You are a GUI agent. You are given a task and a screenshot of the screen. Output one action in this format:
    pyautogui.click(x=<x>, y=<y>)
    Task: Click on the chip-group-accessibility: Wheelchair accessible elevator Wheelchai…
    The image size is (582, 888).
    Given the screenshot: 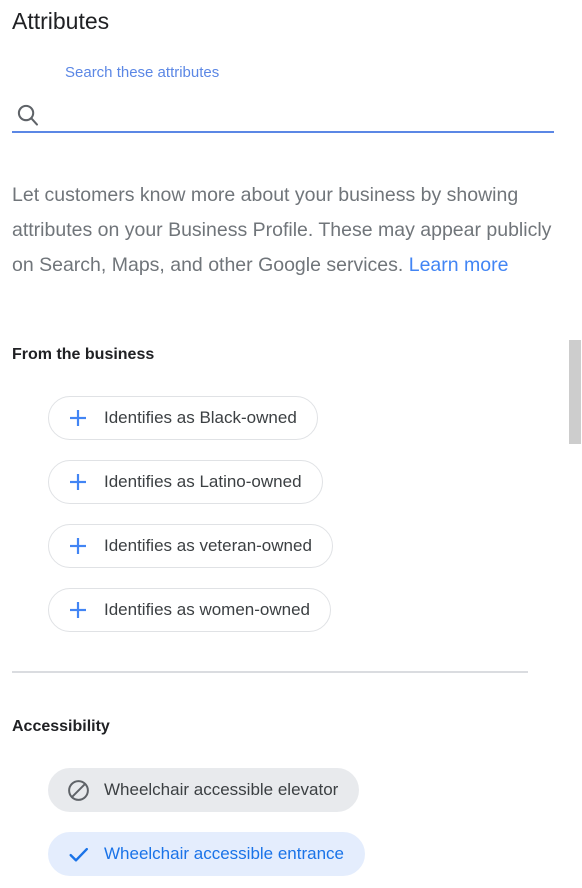 What is the action you would take?
    pyautogui.click(x=207, y=828)
    